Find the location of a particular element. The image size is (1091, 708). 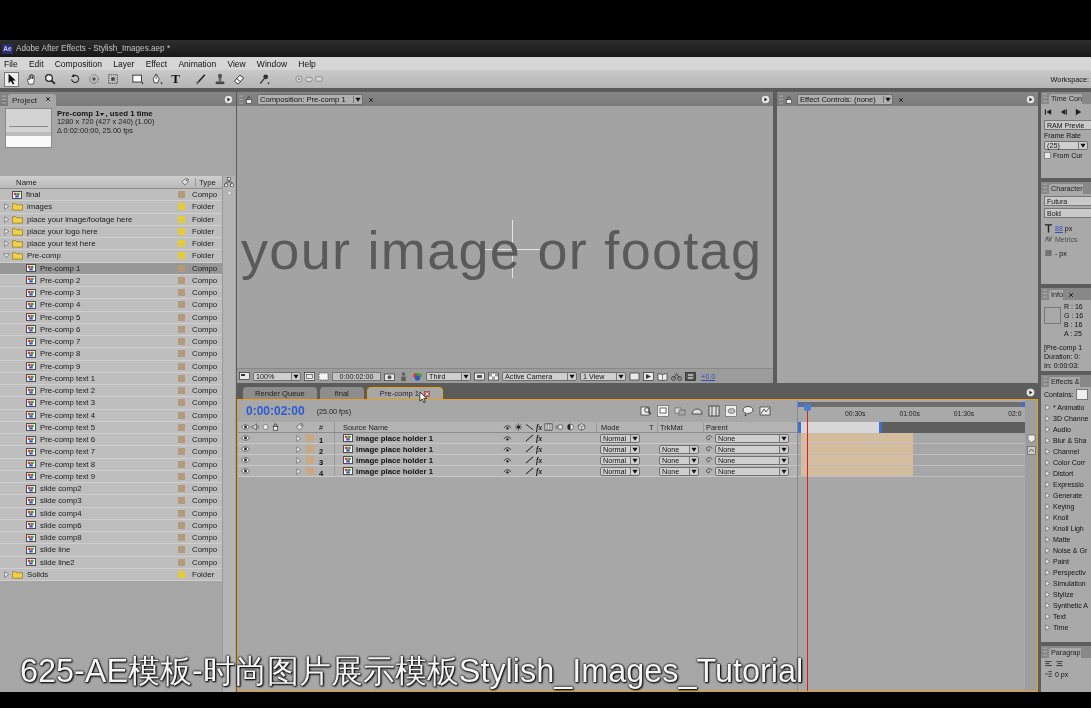

sun-icon is located at coordinates (518, 427).